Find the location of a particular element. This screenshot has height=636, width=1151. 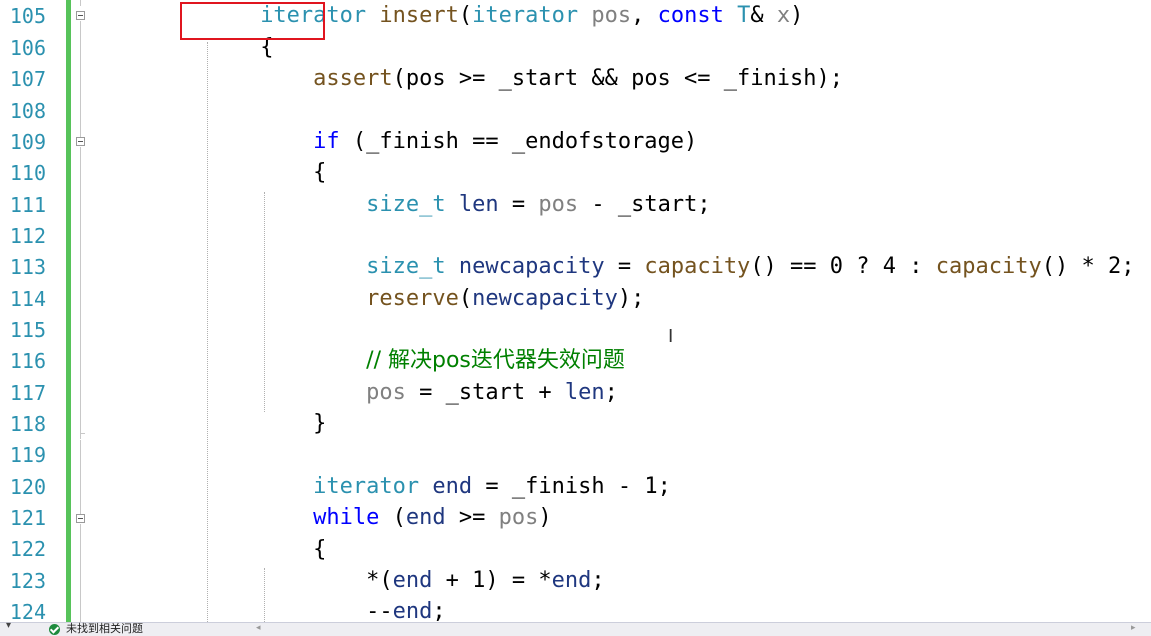

token-text: *( is located at coordinates (379, 580).